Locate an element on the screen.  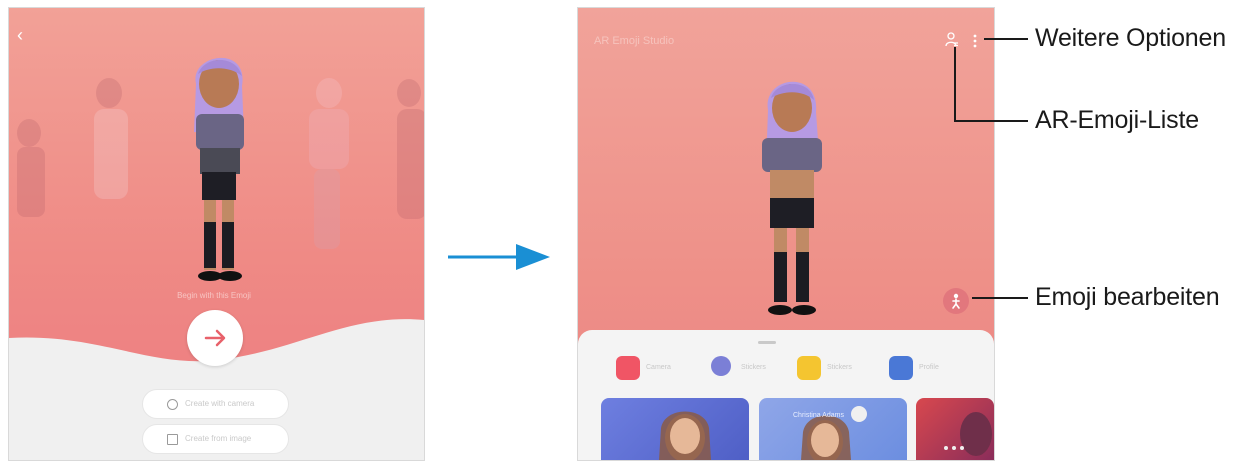
more-options-icon is located at coordinates (975, 41).